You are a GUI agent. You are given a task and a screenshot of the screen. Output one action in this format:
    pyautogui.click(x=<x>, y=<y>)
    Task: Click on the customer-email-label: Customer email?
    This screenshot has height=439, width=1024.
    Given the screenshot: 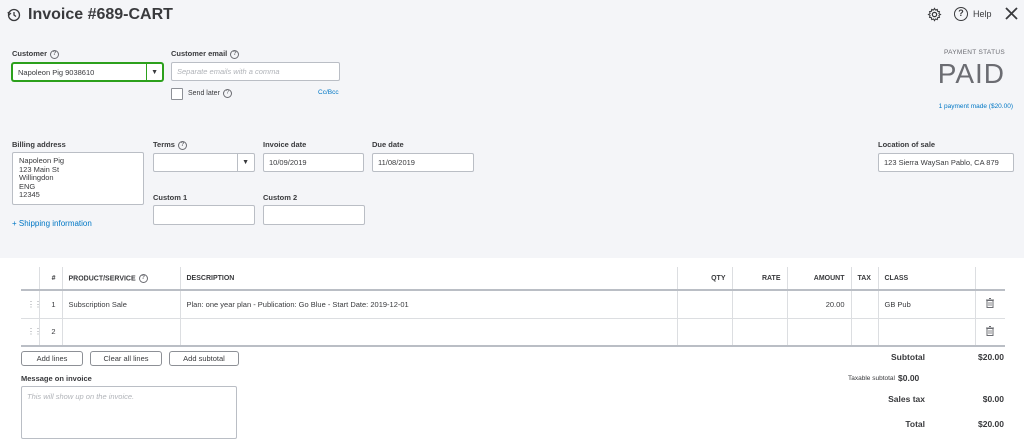 What is the action you would take?
    pyautogui.click(x=205, y=54)
    